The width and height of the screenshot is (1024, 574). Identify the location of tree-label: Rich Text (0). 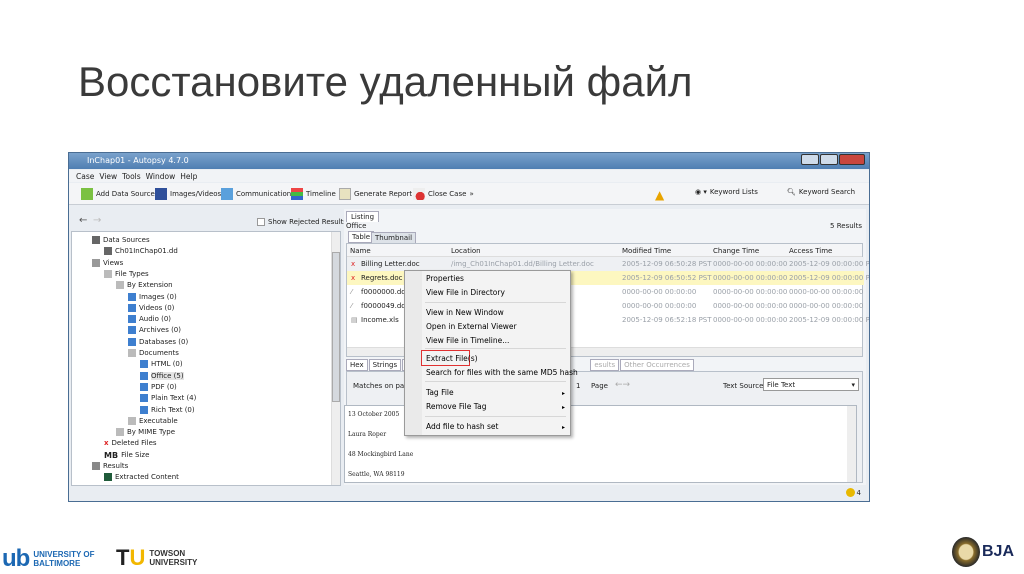
(173, 409).